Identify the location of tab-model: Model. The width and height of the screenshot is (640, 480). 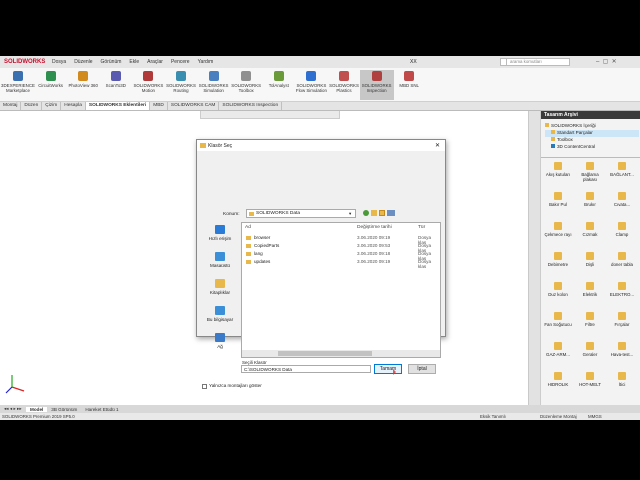
(37, 409).